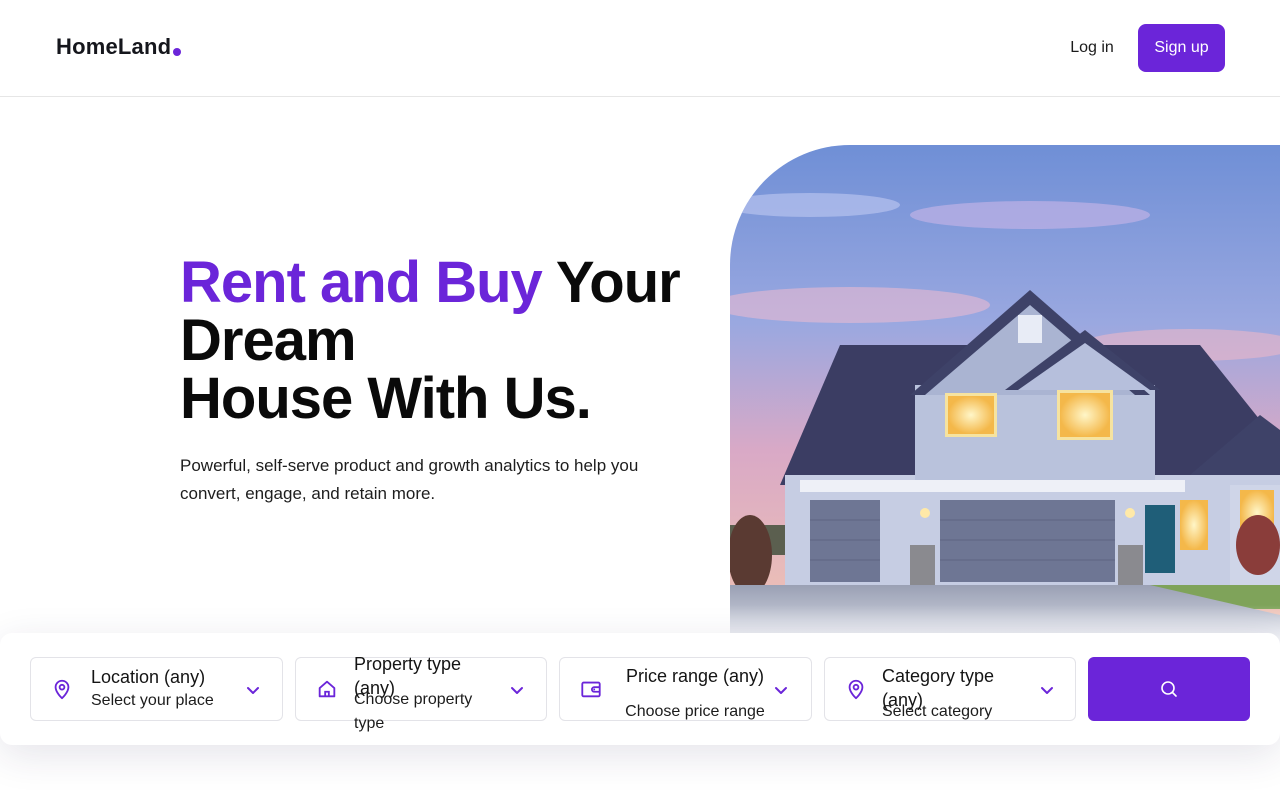  What do you see at coordinates (386, 398) in the screenshot?
I see `hero-title-line3: House With Us.` at bounding box center [386, 398].